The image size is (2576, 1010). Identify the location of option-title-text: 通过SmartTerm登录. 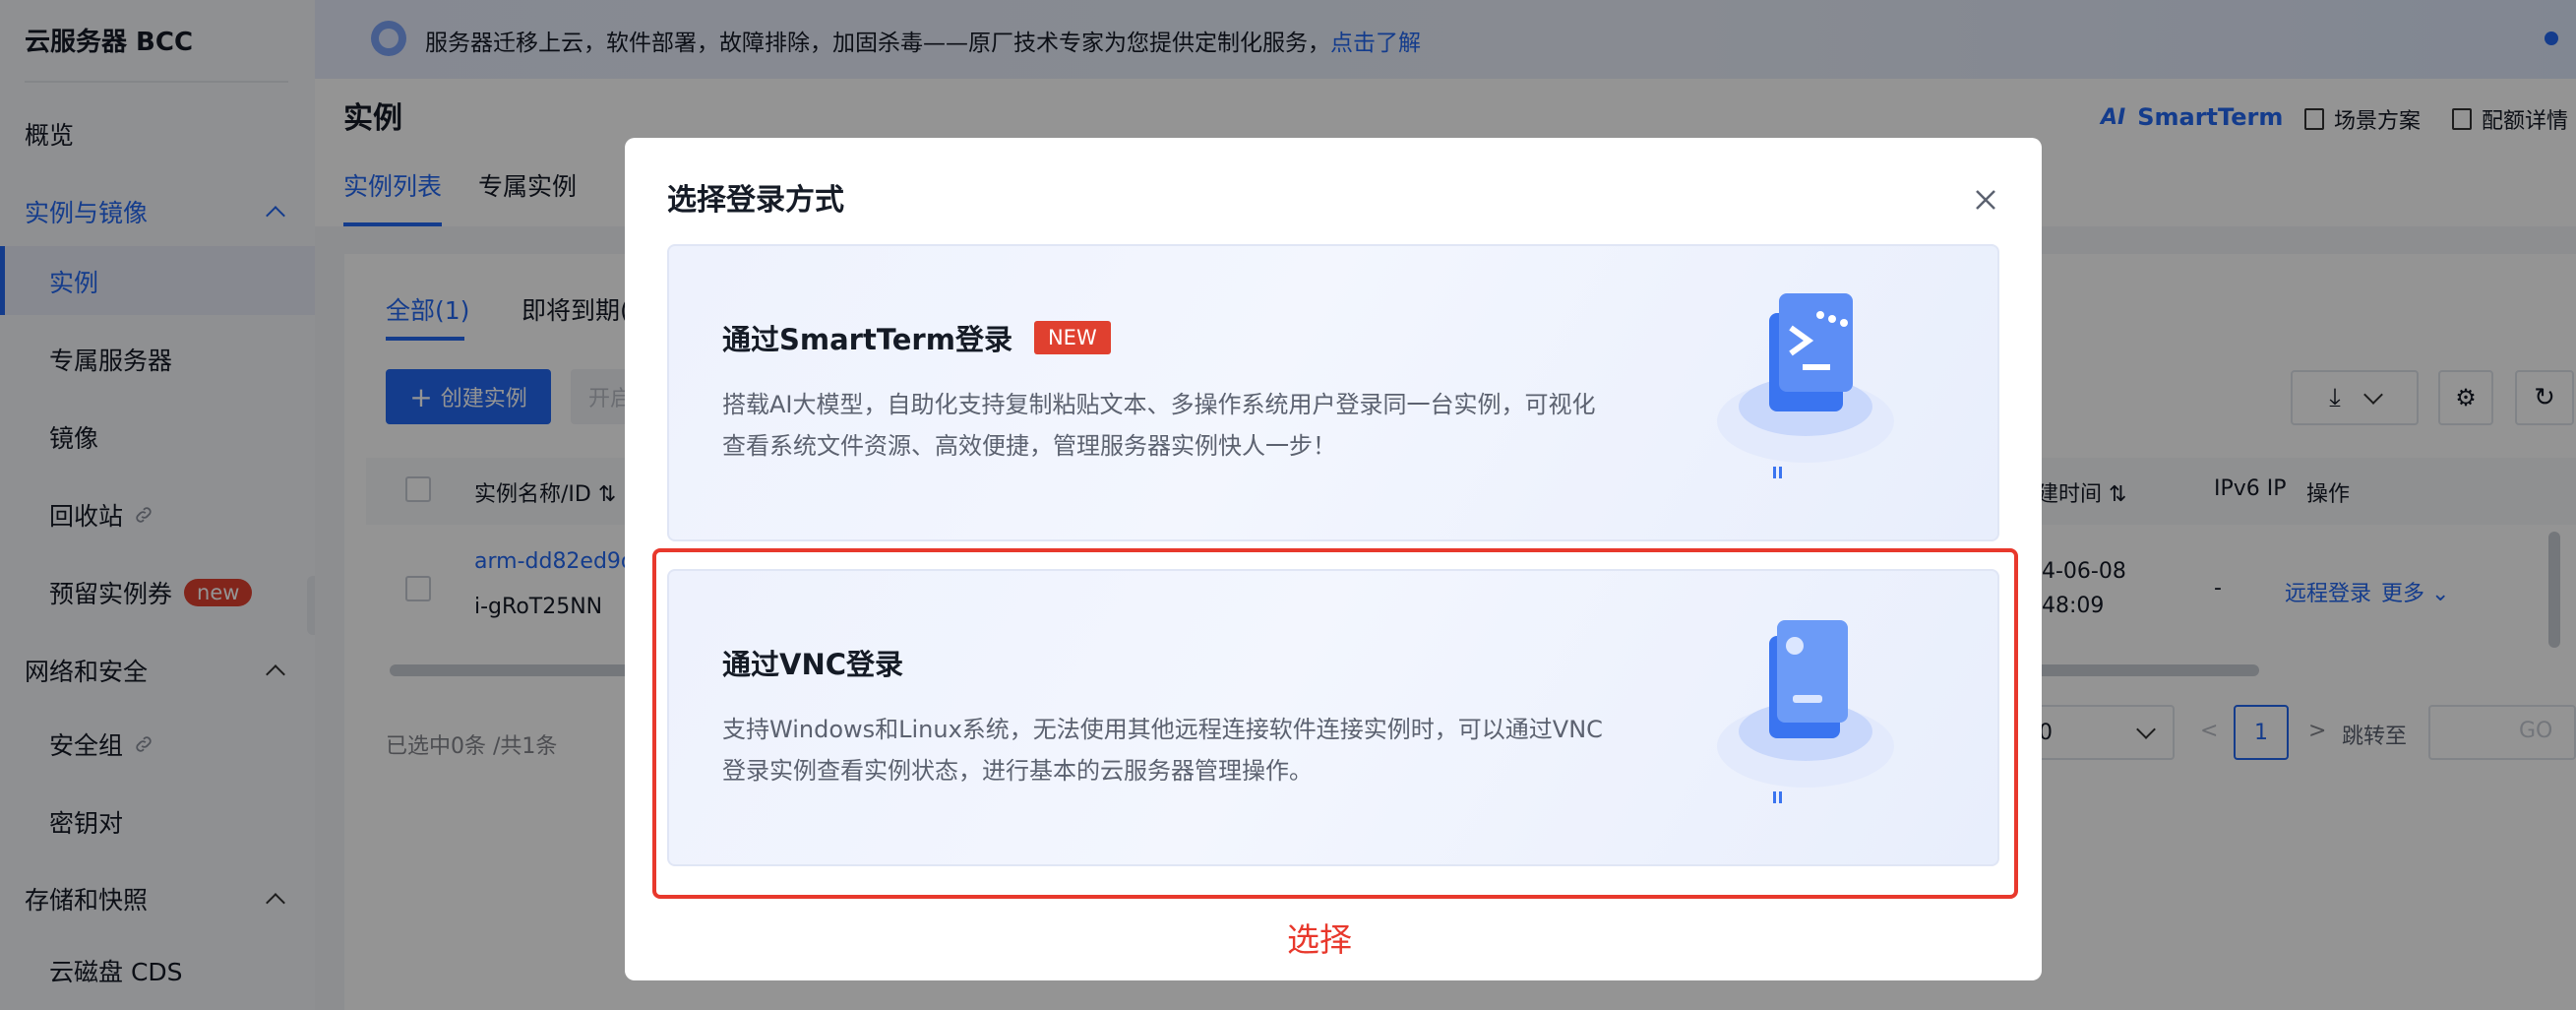
(867, 339).